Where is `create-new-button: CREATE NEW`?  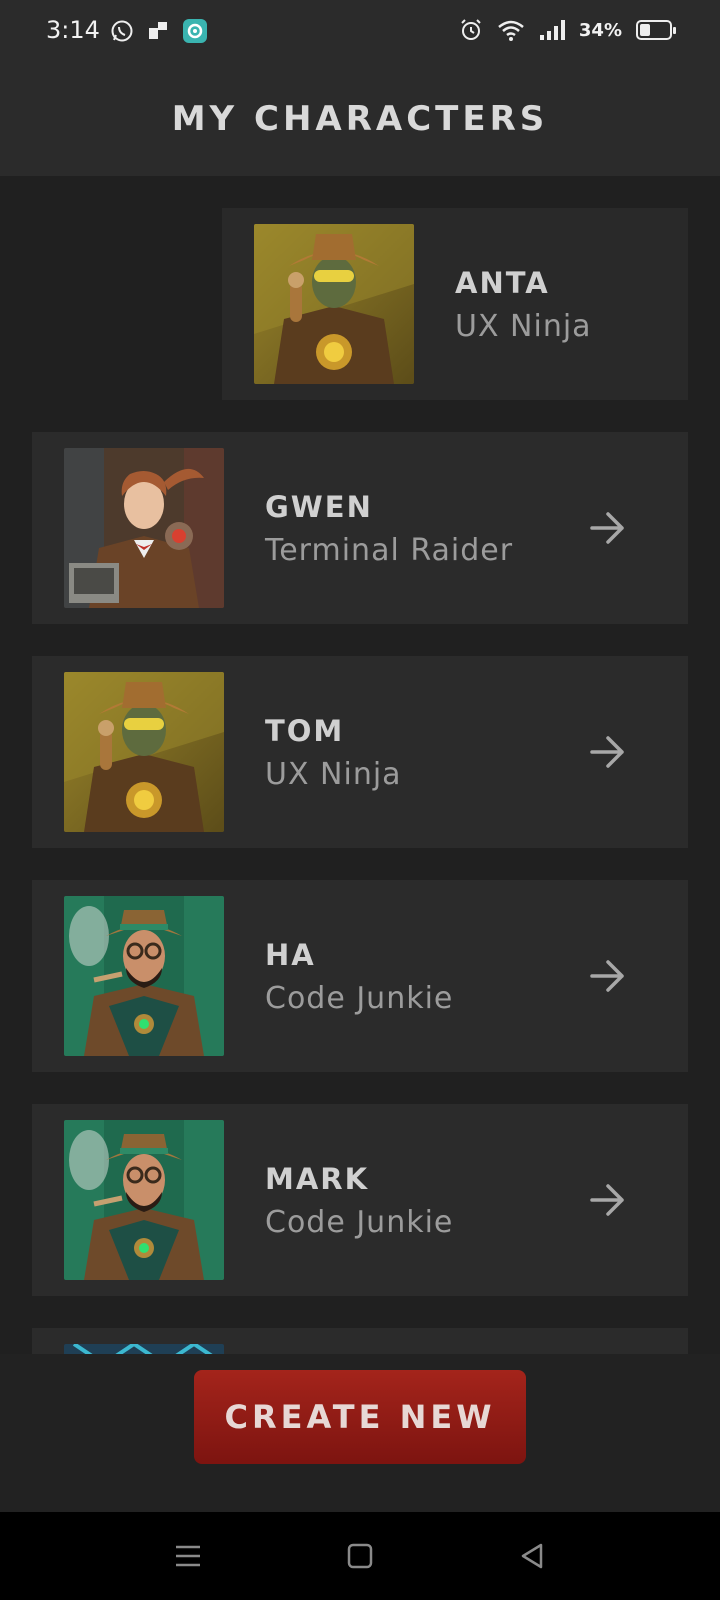
create-new-button: CREATE NEW is located at coordinates (360, 1417).